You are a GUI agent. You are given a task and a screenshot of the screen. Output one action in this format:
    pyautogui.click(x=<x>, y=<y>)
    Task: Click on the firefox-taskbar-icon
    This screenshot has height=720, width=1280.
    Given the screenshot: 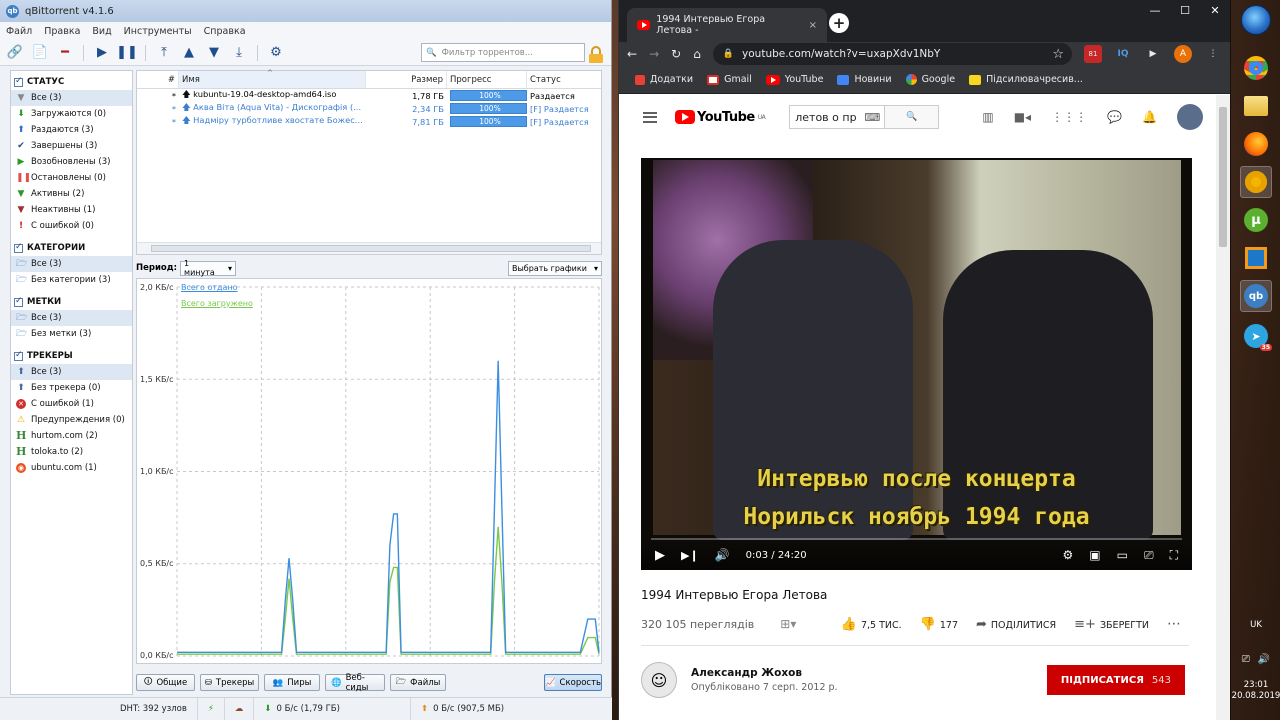 What is the action you would take?
    pyautogui.click(x=1256, y=144)
    